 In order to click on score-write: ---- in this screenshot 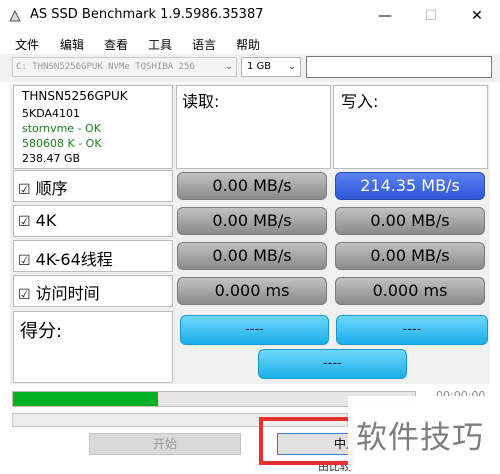, I will do `click(412, 330)`.